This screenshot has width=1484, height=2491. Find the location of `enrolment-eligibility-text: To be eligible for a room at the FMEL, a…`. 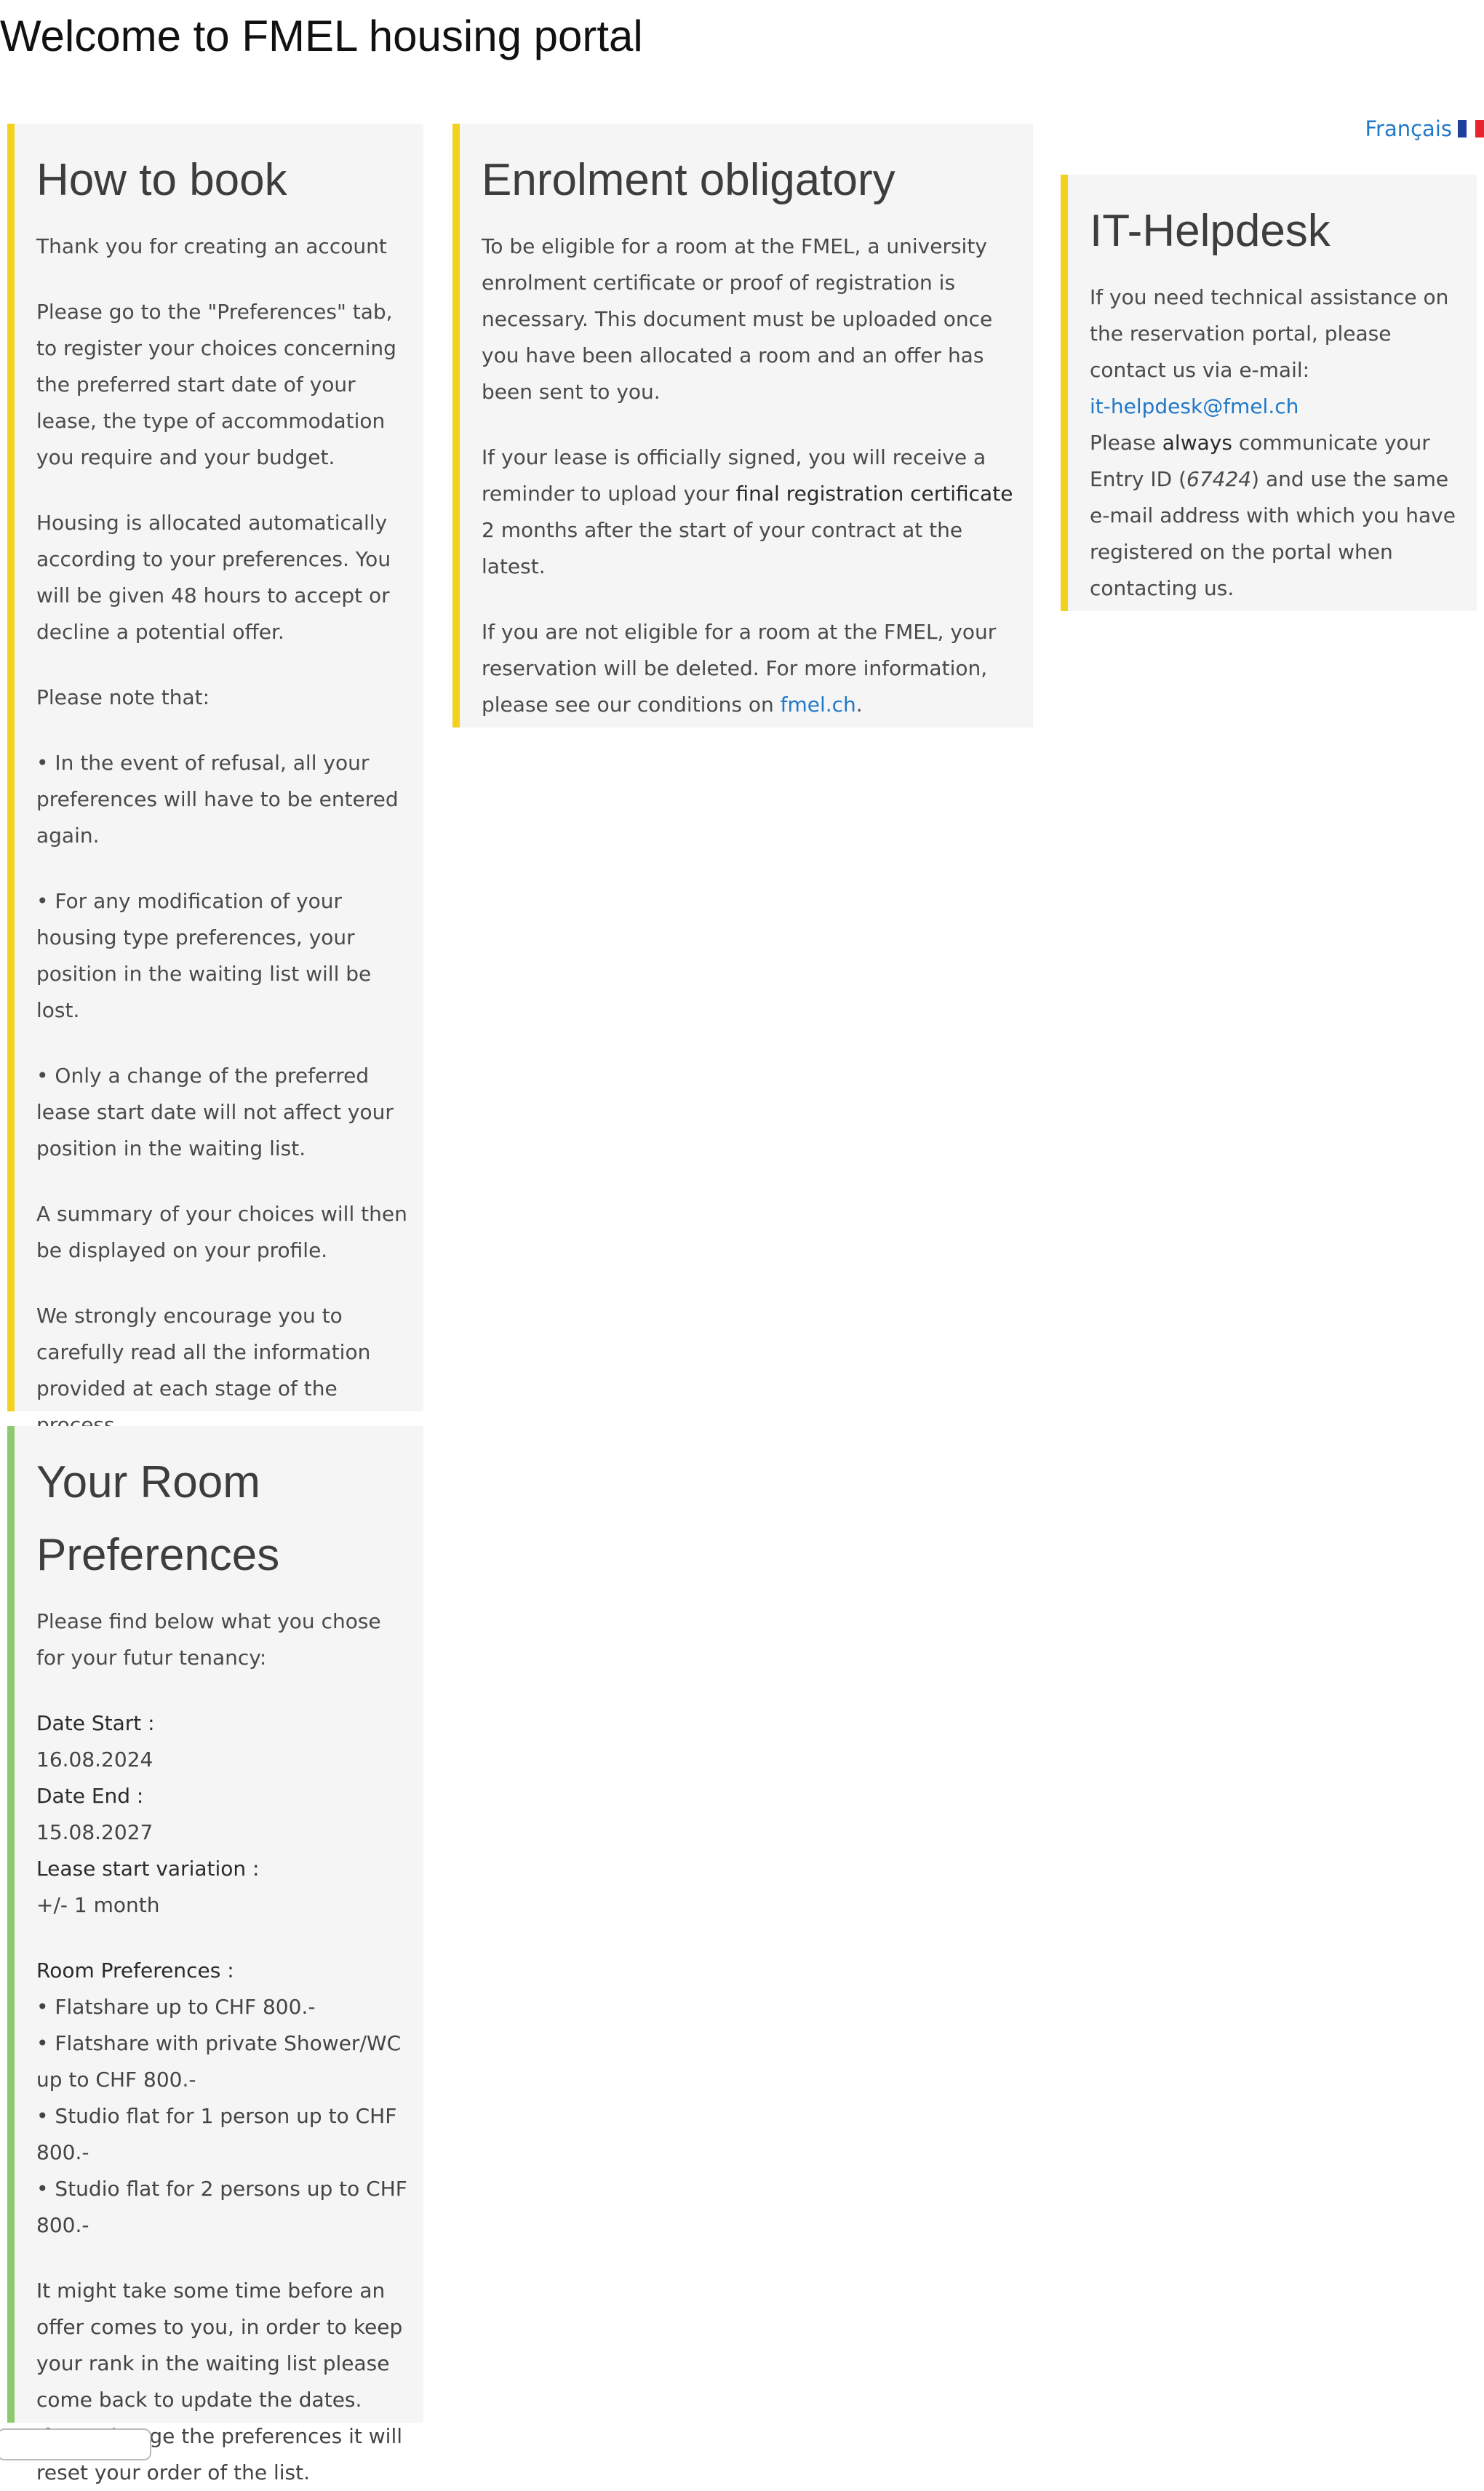

enrolment-eligibility-text: To be eligible for a room at the FMEL, a… is located at coordinates (737, 319).